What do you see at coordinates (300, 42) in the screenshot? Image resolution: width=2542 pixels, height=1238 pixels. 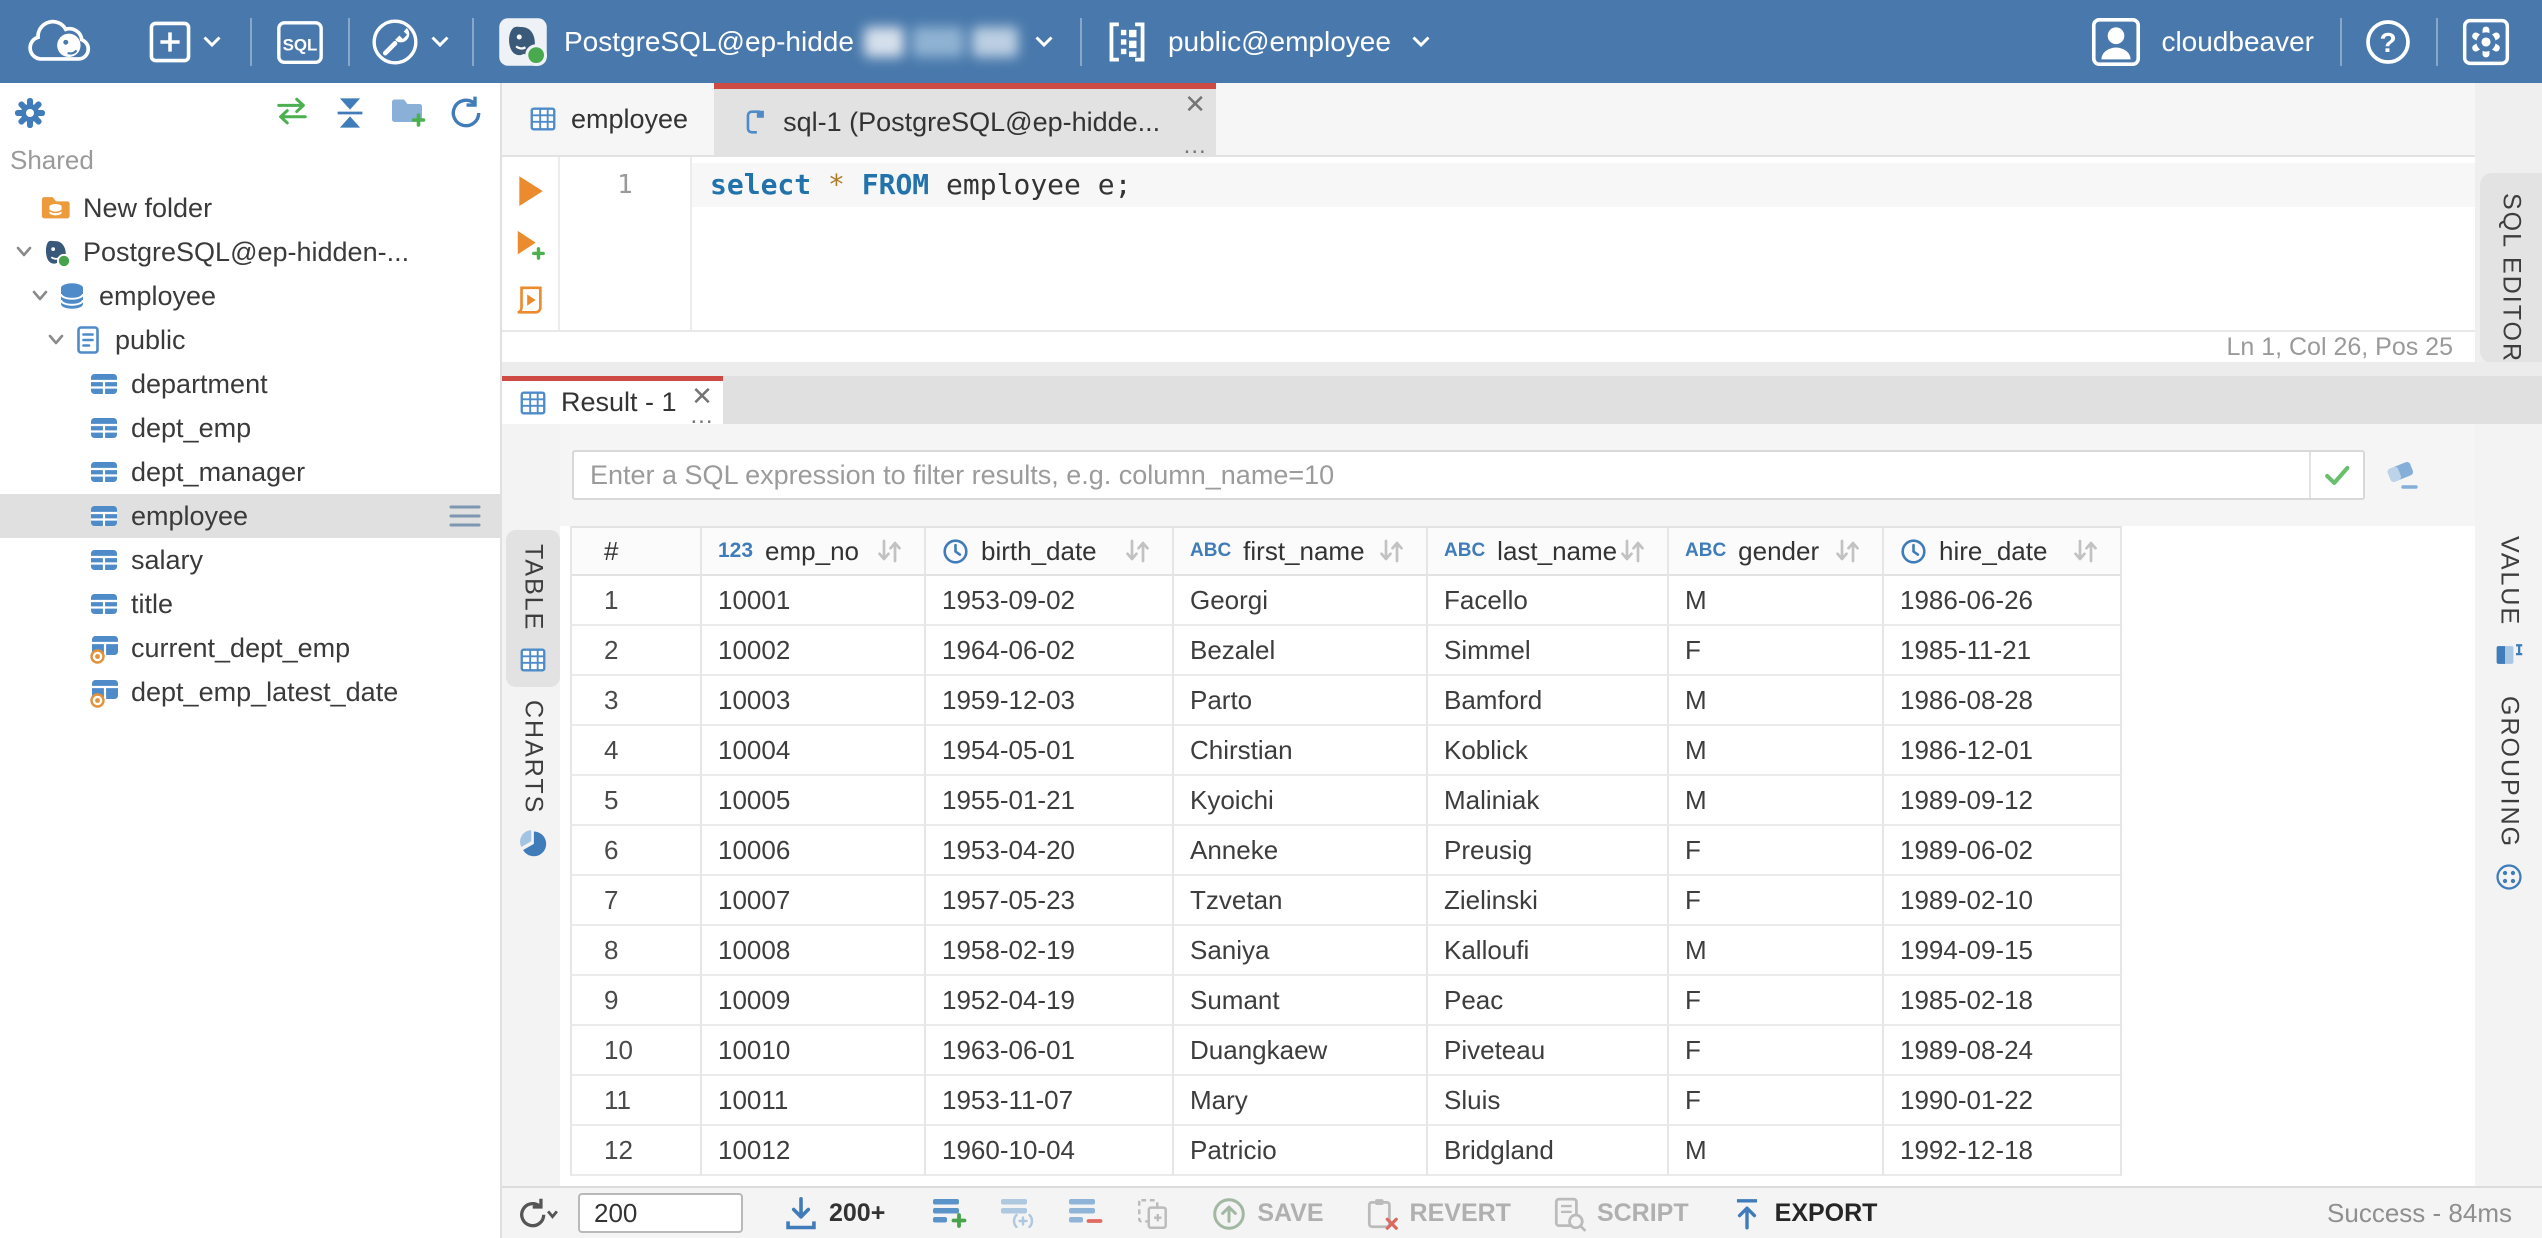 I see `new-sql-editor-button: SQL` at bounding box center [300, 42].